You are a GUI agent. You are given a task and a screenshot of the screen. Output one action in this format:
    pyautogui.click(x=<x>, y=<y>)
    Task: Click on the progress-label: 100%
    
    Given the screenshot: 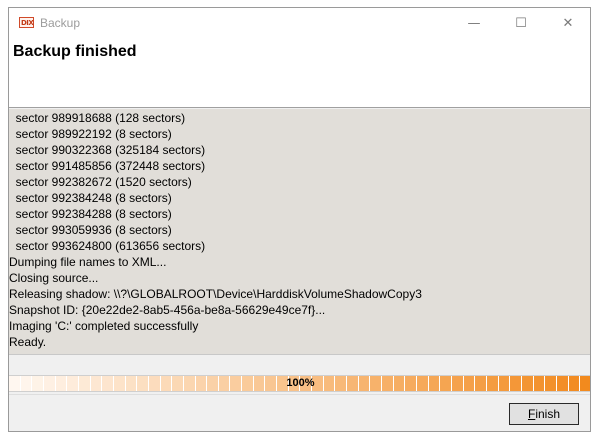 What is the action you would take?
    pyautogui.click(x=300, y=383)
    